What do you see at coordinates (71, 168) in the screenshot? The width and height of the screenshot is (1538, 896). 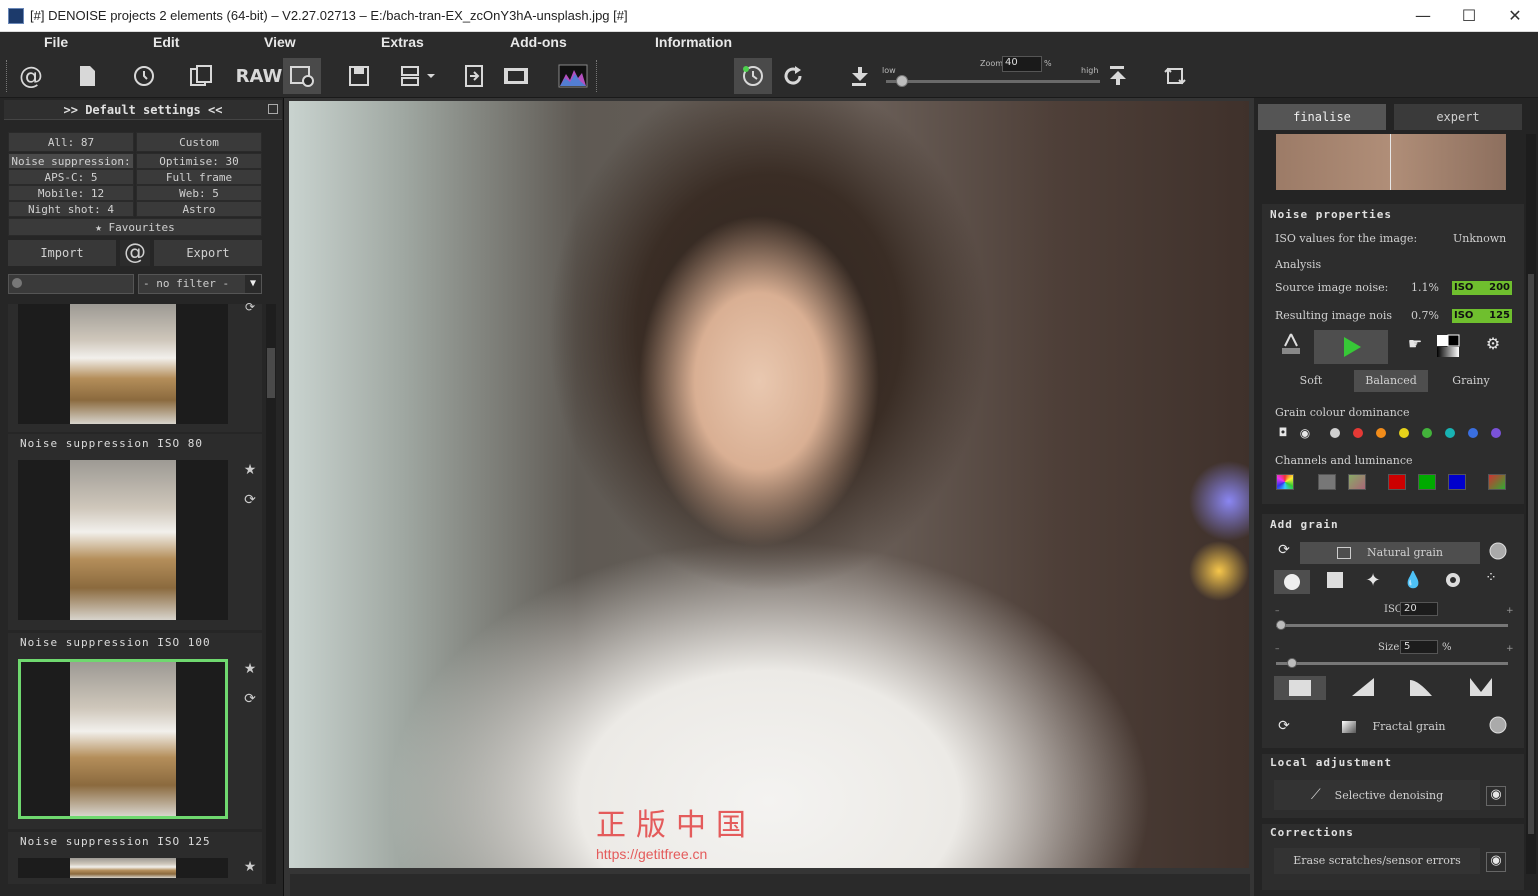 I see `category-noise-suppression: Noise suppression: 31` at bounding box center [71, 168].